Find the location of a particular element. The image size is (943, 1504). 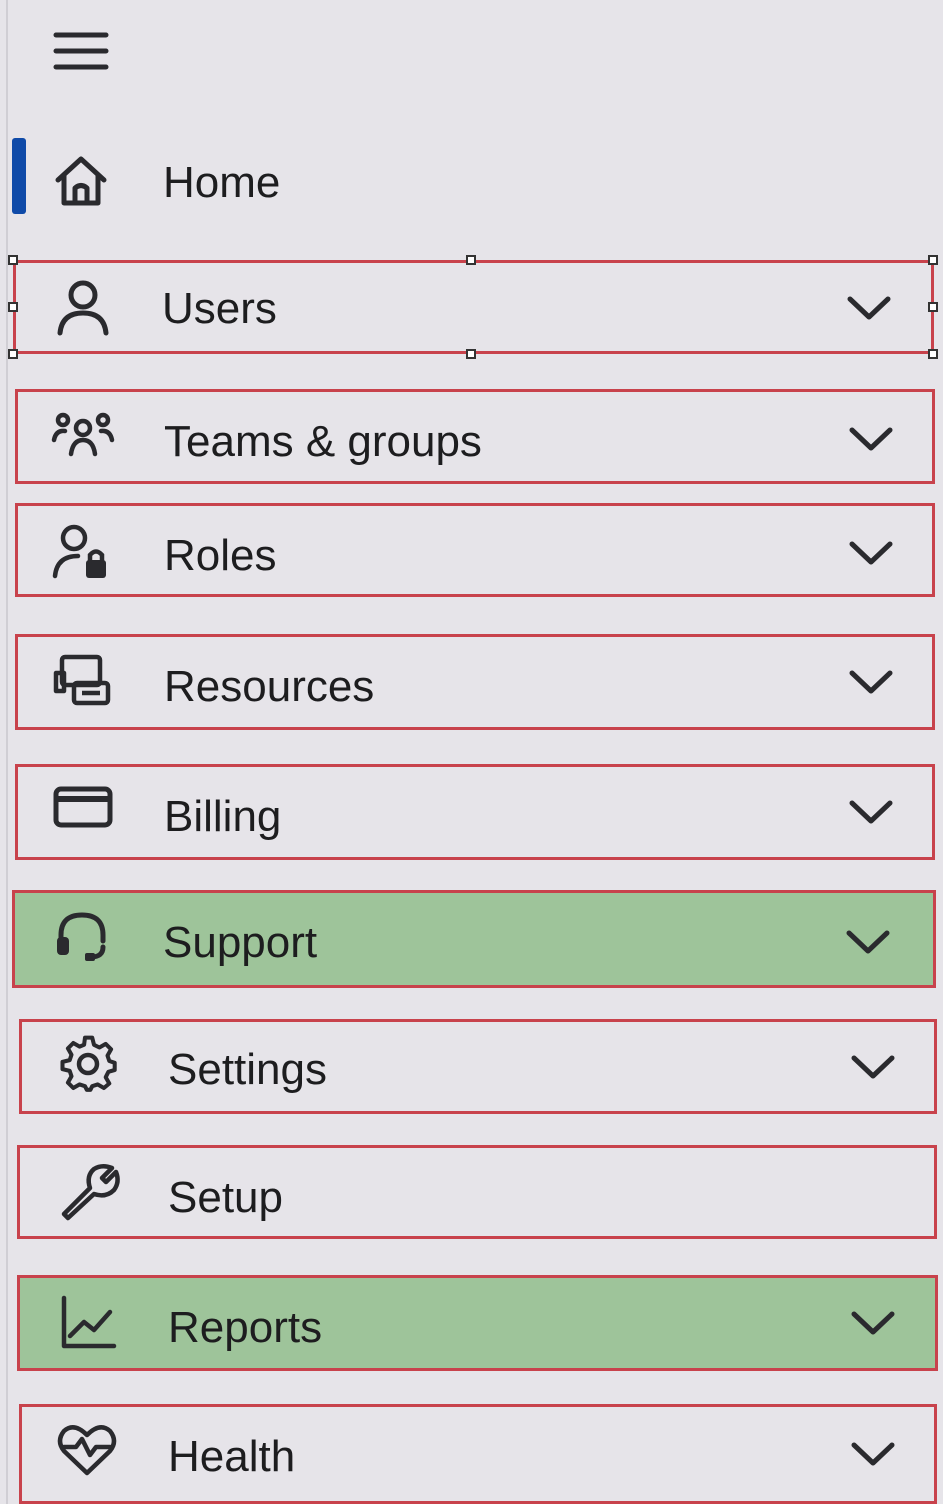

heart-pulse-icon is located at coordinates (87, 1450).